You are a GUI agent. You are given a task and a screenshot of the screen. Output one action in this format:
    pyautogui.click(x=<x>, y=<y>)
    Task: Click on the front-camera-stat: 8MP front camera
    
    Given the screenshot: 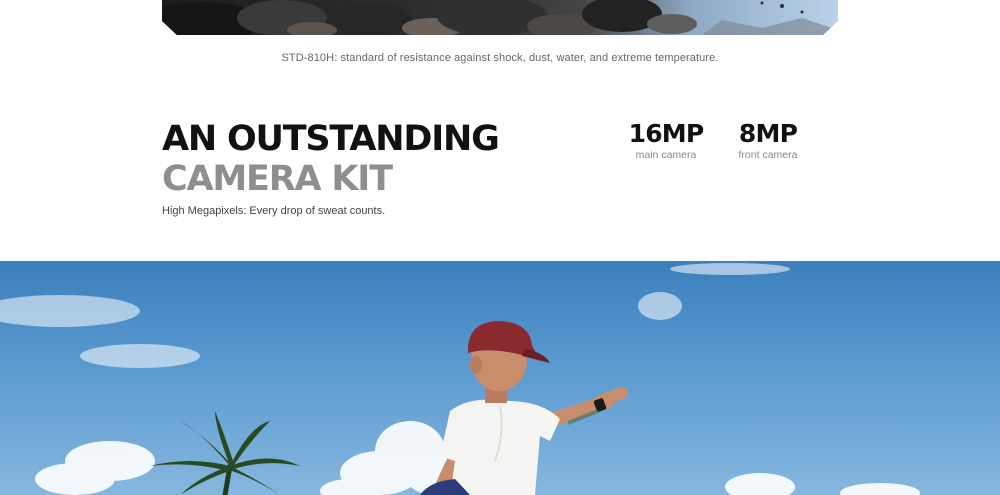 What is the action you would take?
    pyautogui.click(x=768, y=140)
    